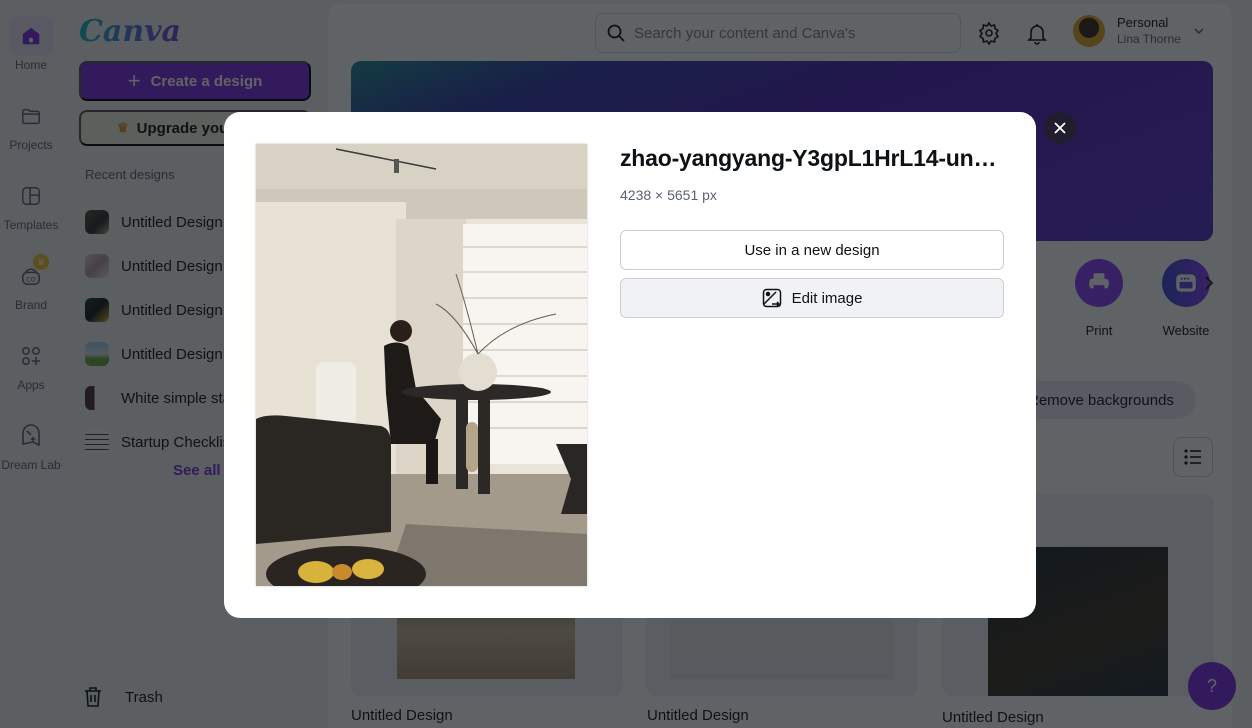 The width and height of the screenshot is (1252, 728). Describe the element at coordinates (668, 195) in the screenshot. I see `image-dimensions: 4238 × 5651 px` at that location.